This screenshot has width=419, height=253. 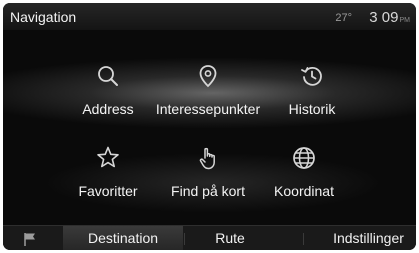 What do you see at coordinates (405, 20) in the screenshot?
I see `clock-ampm: PM` at bounding box center [405, 20].